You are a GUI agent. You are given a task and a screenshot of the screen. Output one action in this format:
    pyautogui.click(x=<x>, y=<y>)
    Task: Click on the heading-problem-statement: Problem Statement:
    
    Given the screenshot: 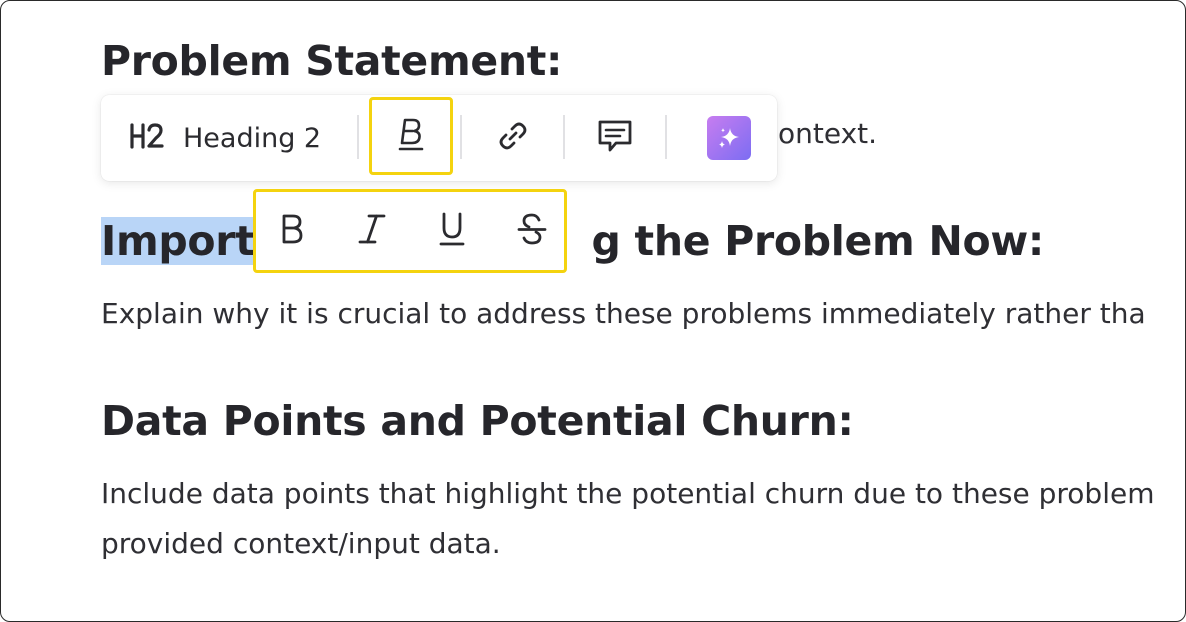 What is the action you would take?
    pyautogui.click(x=331, y=61)
    